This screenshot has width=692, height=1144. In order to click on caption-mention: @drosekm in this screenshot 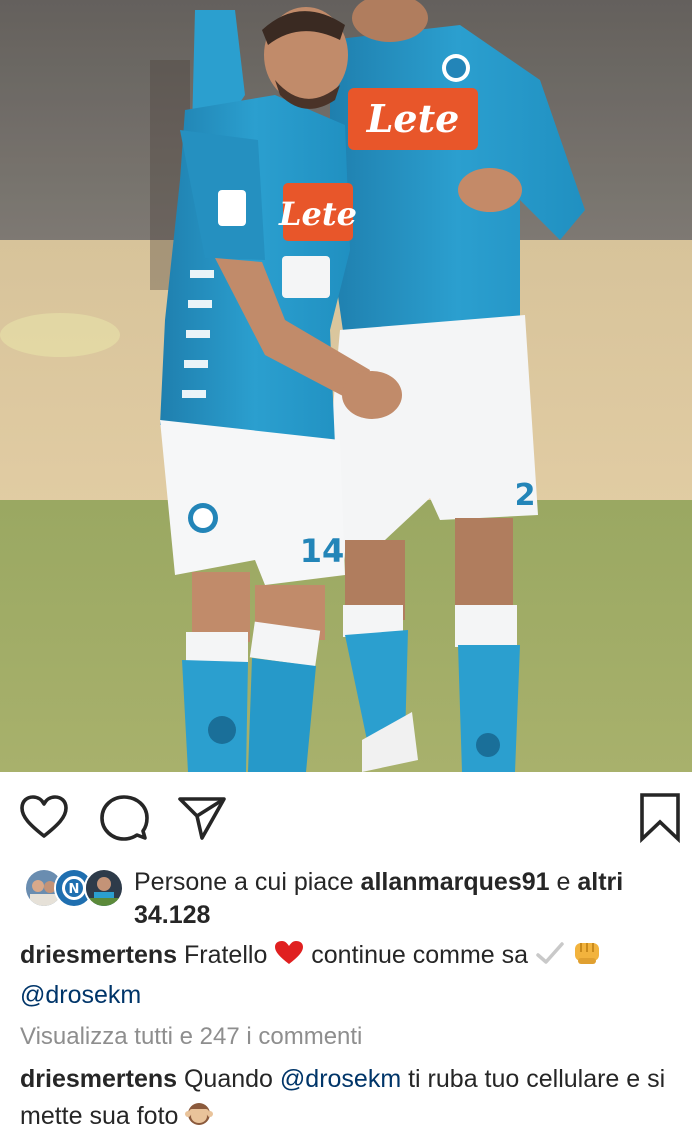, I will do `click(80, 995)`.